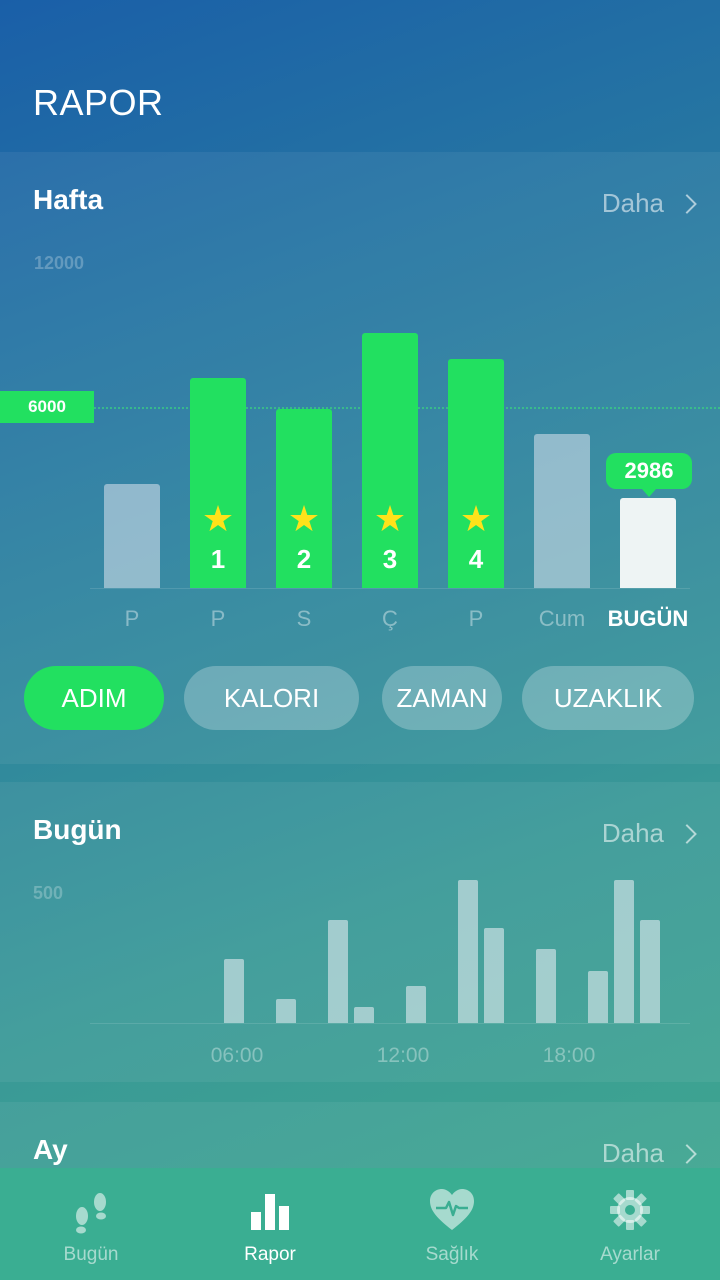  Describe the element at coordinates (562, 618) in the screenshot. I see `day-label: Cum` at that location.